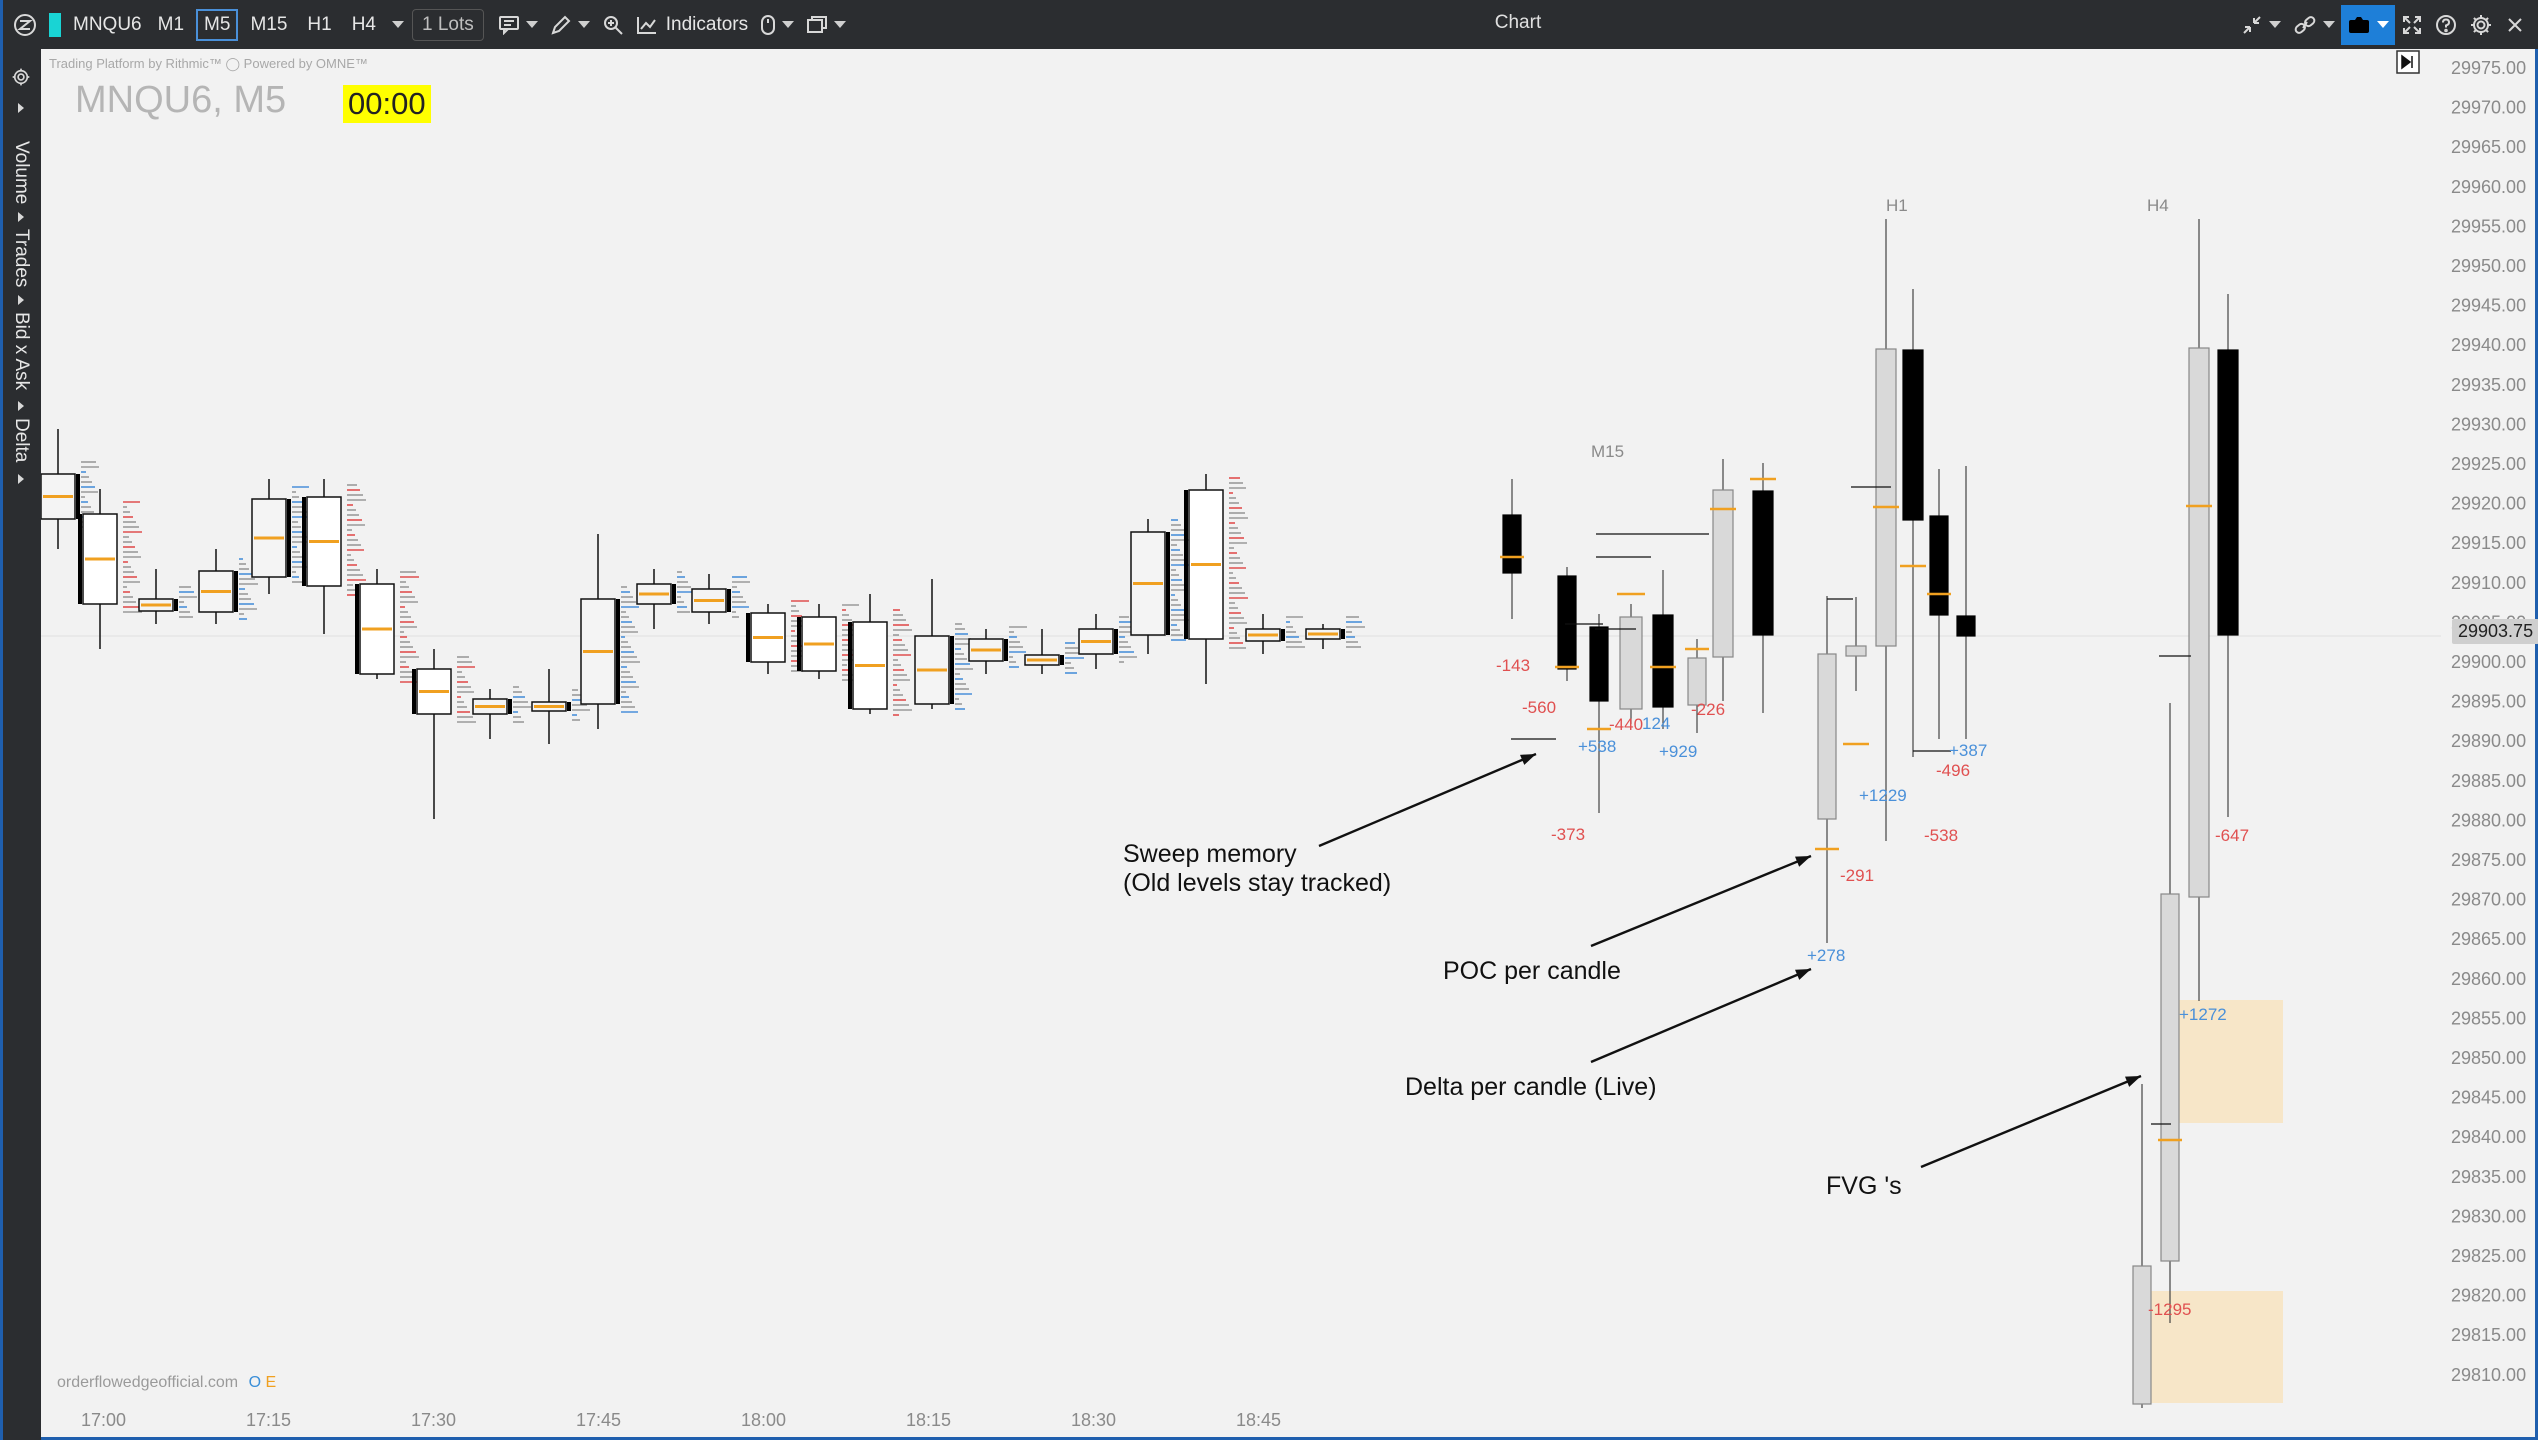 The image size is (2538, 1440). I want to click on time-tick-label: 17:15, so click(268, 1420).